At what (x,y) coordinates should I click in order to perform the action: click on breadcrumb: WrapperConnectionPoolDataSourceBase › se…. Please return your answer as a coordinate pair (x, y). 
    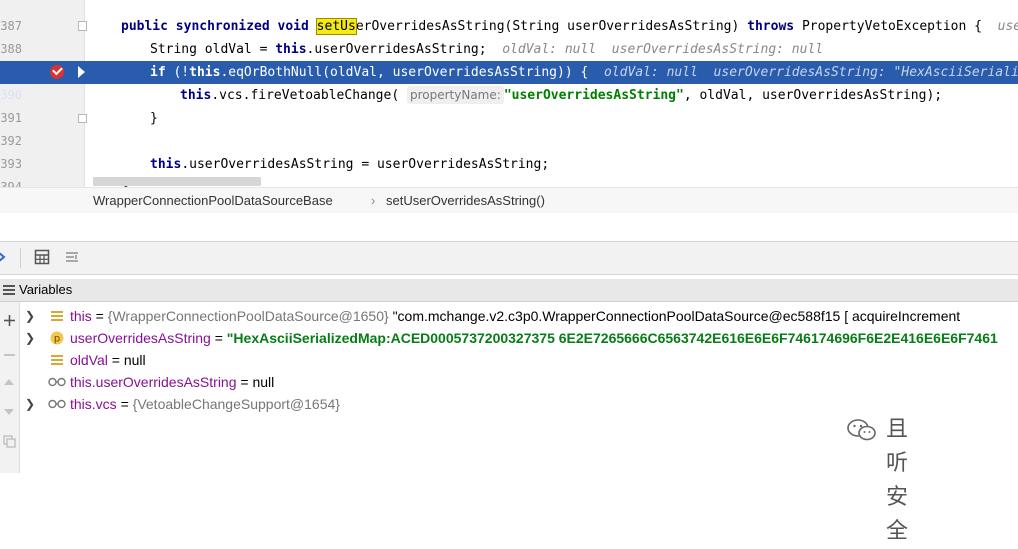
    Looking at the image, I should click on (509, 200).